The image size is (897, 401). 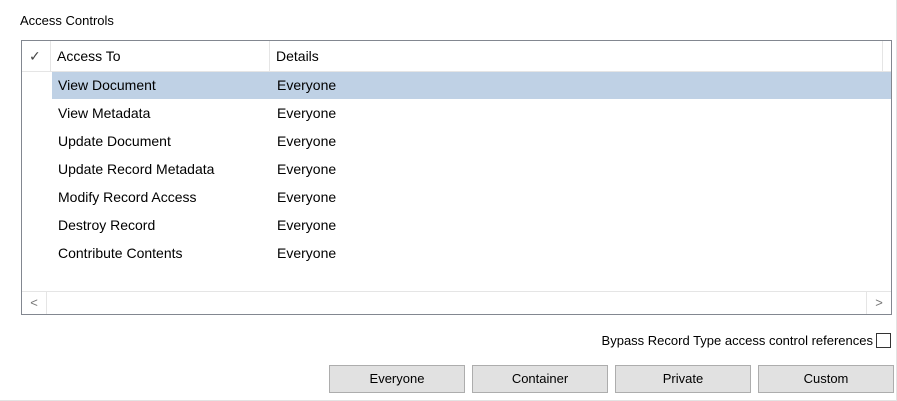 I want to click on list-row-contribute-contents: Contribute Contents Everyone, so click(x=471, y=253).